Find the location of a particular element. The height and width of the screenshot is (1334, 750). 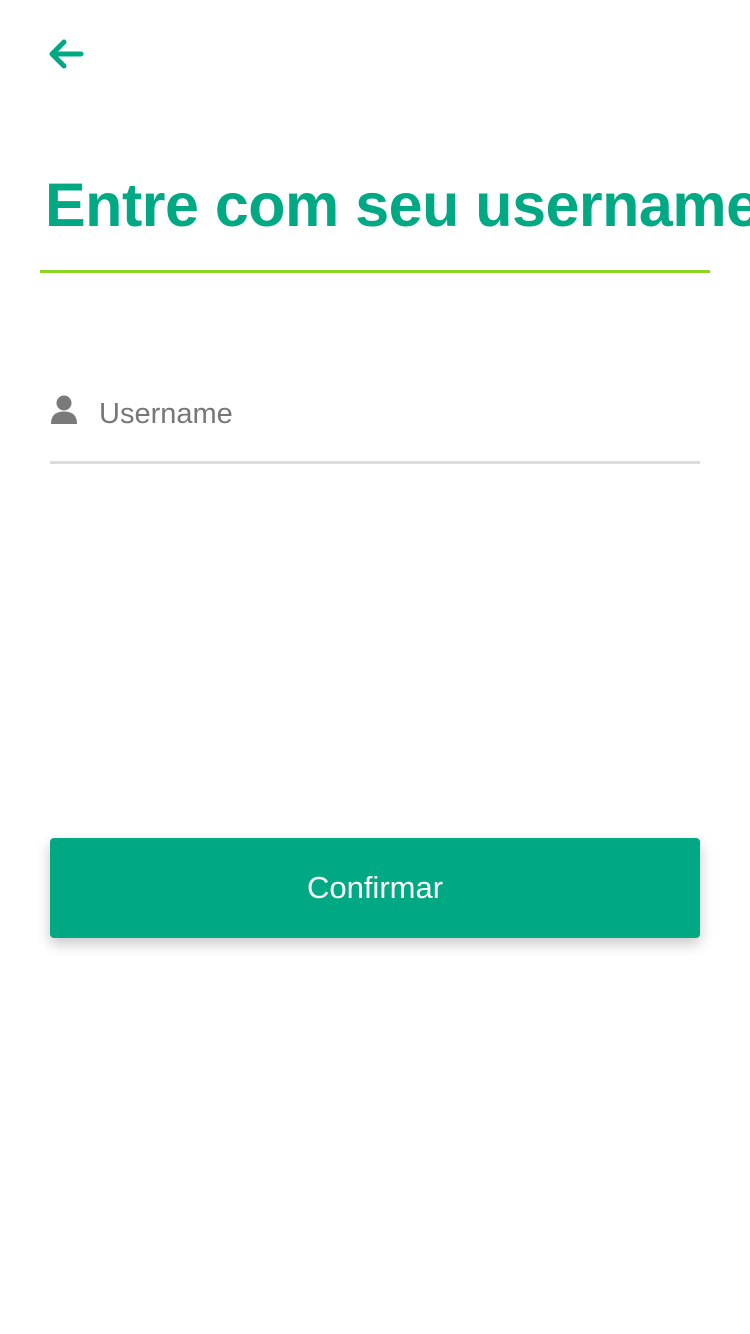

username-underline is located at coordinates (375, 462).